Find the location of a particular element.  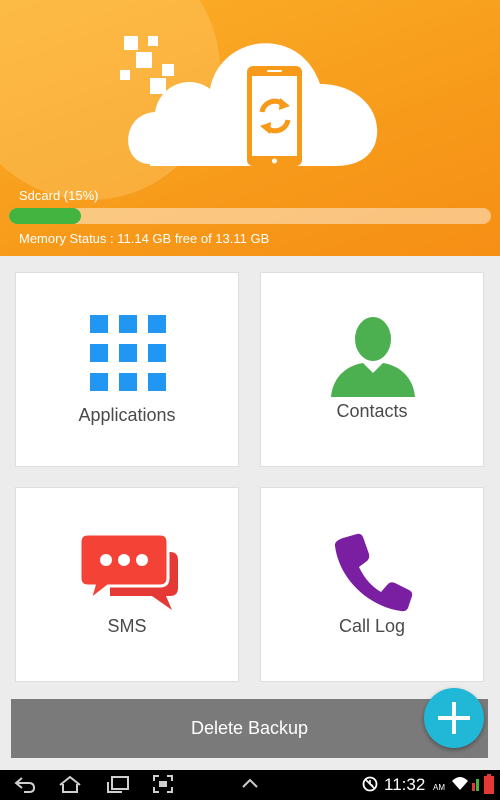

call-log-label: Call Log is located at coordinates (372, 626).